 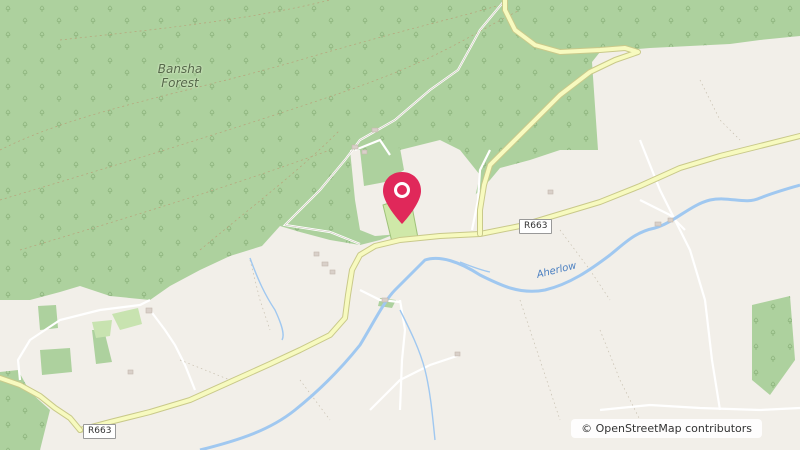 I want to click on place-label-line2: Forest, so click(x=180, y=83).